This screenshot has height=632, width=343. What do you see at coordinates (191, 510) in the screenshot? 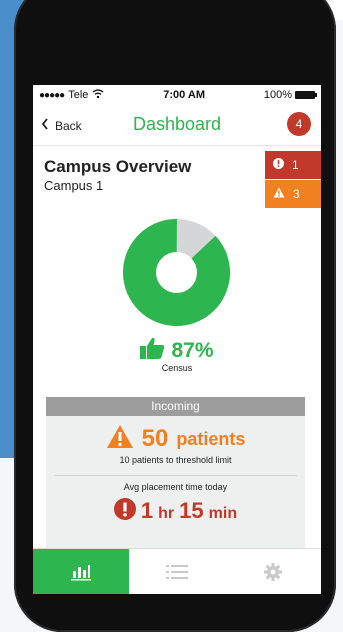
I see `avg-minutes-value: 15` at bounding box center [191, 510].